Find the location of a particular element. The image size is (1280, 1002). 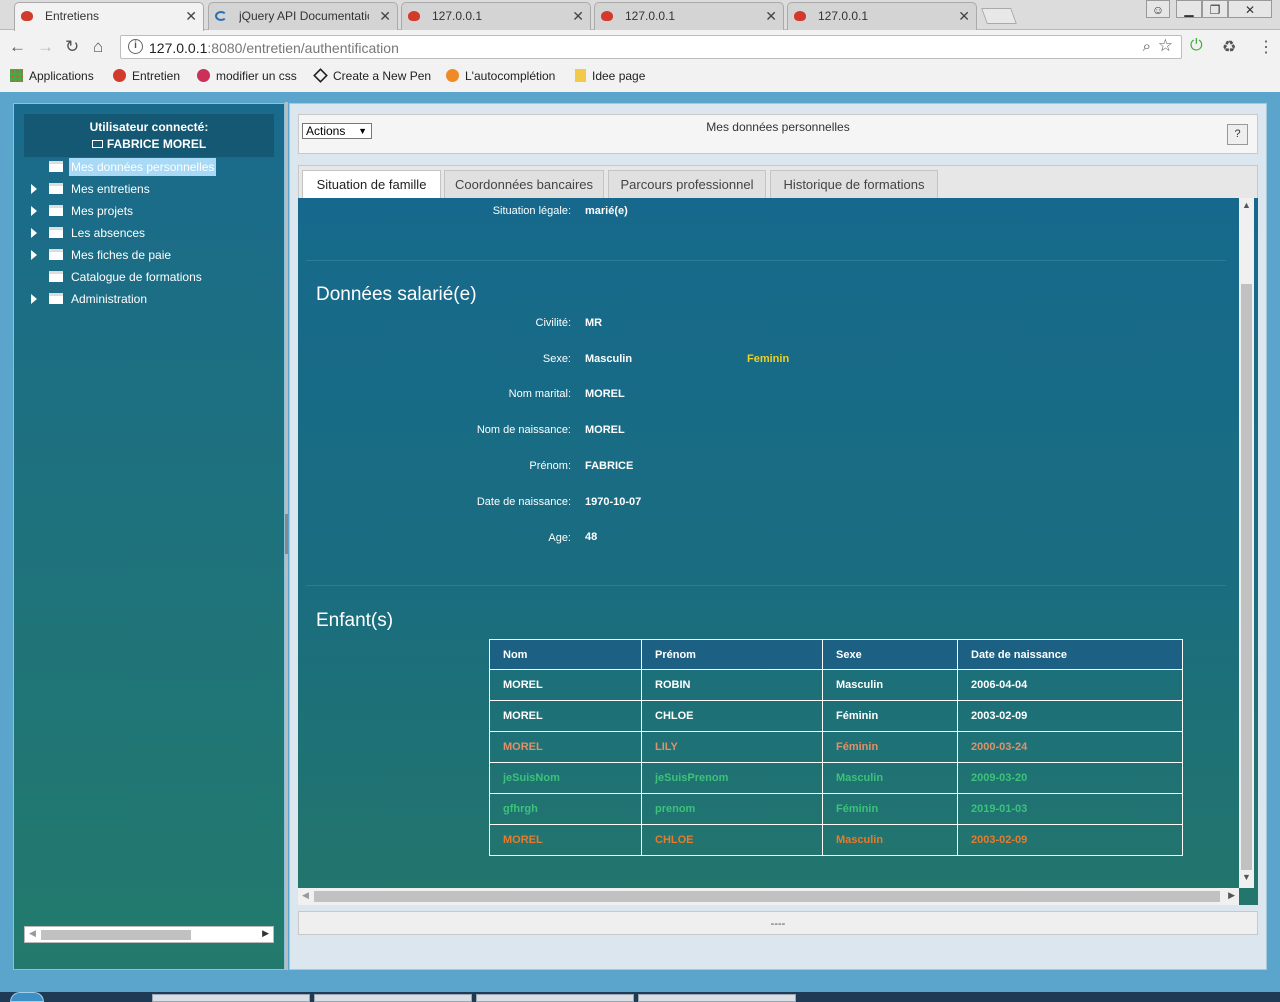

folder-icon is located at coordinates (56, 232).